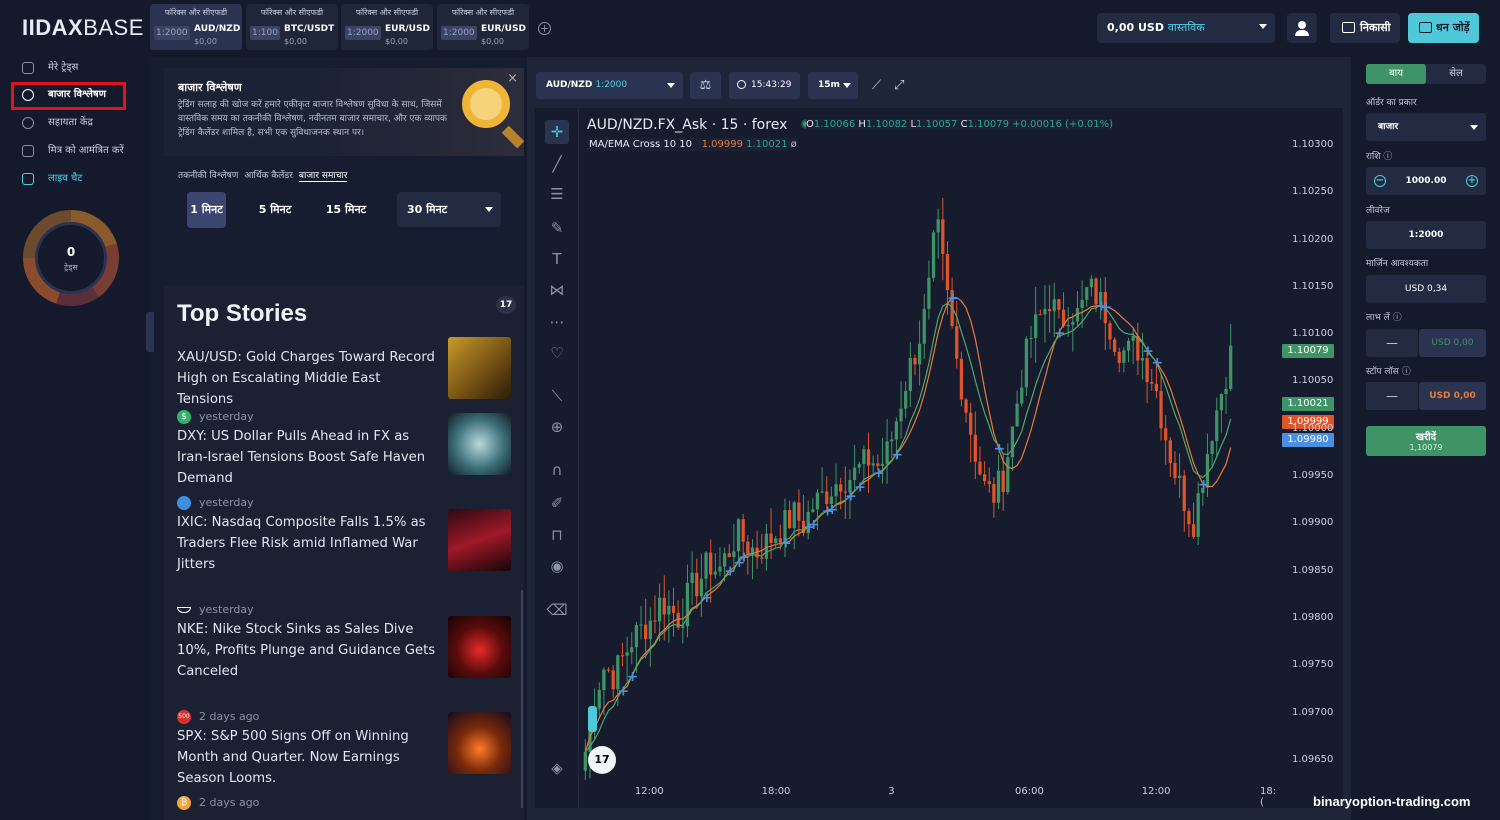 This screenshot has width=1500, height=820. What do you see at coordinates (1000, 449) in the screenshot?
I see `cross-marker: +` at bounding box center [1000, 449].